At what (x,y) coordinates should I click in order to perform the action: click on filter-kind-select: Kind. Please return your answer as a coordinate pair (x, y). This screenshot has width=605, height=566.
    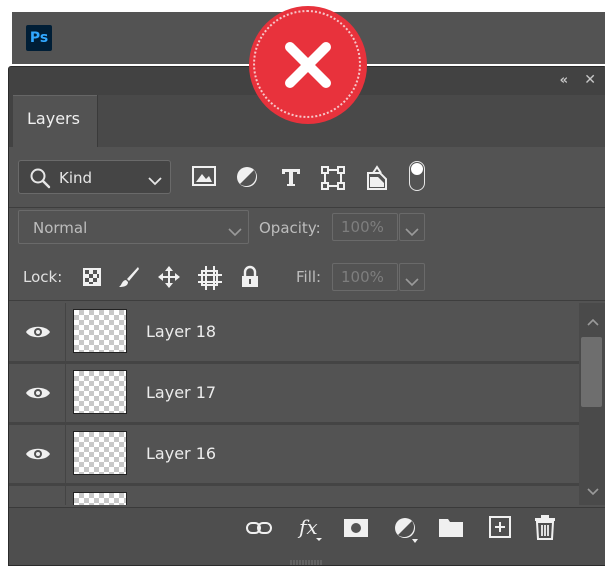
    Looking at the image, I should click on (94, 177).